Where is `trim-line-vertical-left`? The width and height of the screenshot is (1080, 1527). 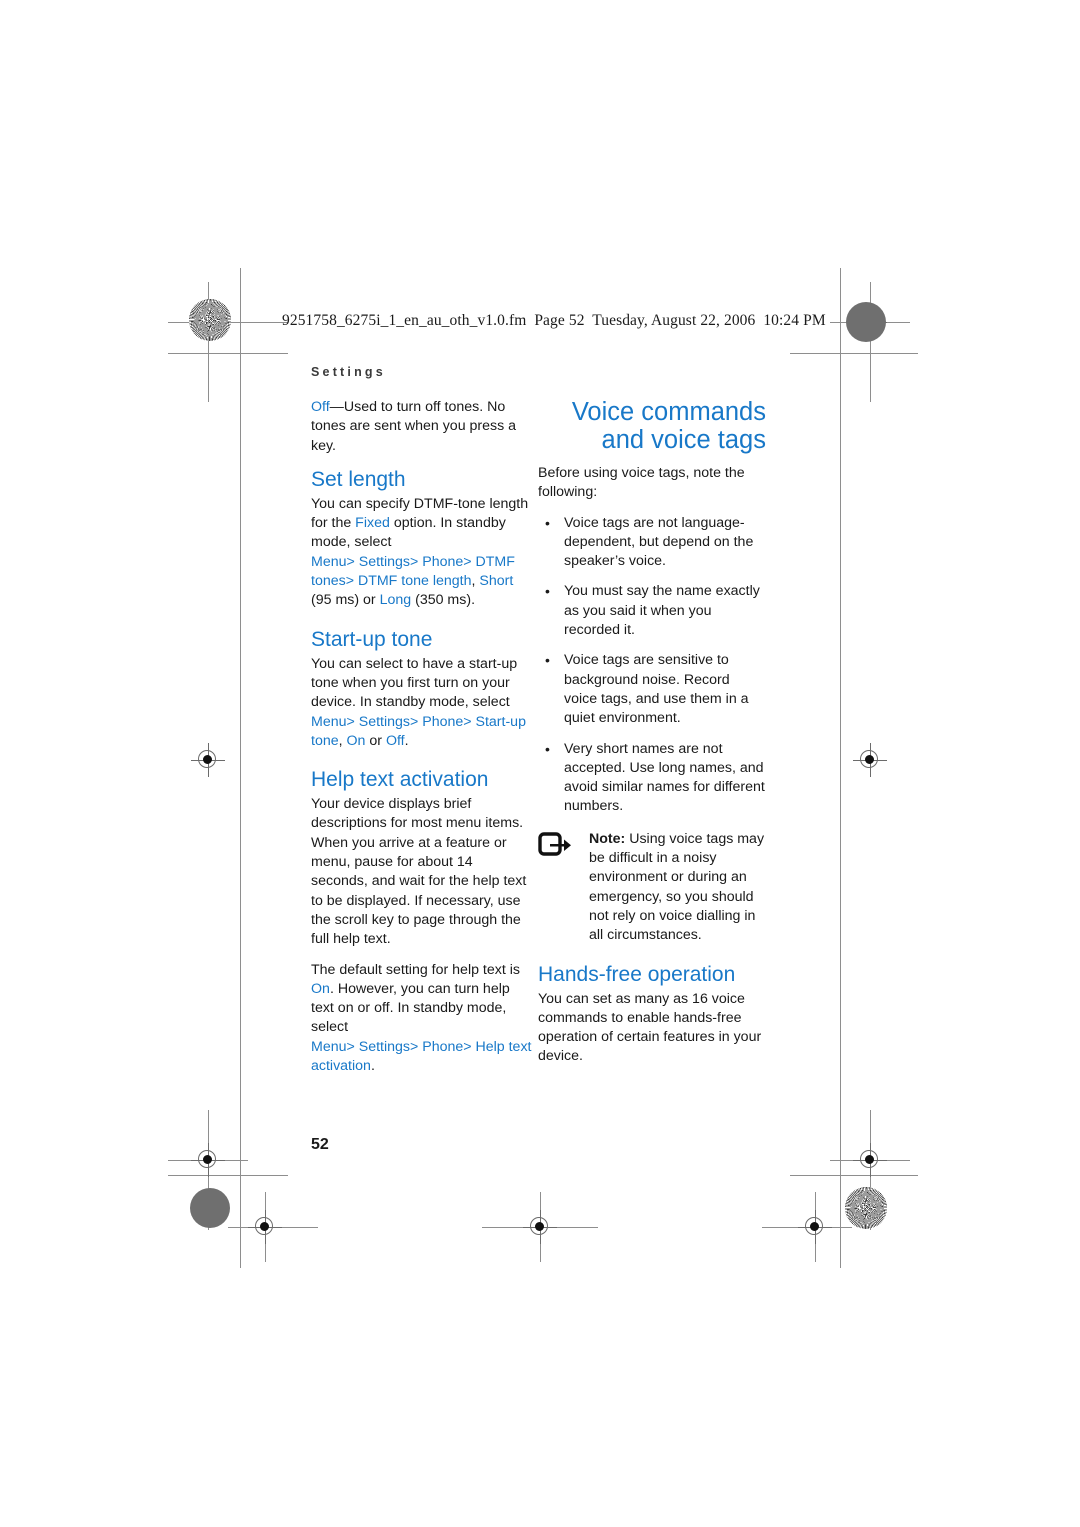 trim-line-vertical-left is located at coordinates (240, 768).